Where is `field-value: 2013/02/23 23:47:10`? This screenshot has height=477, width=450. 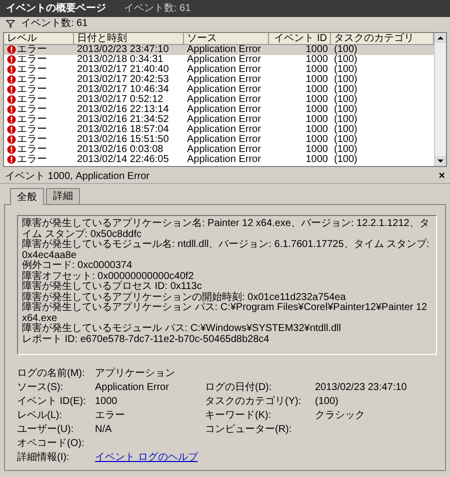
field-value: 2013/02/23 23:47:10 is located at coordinates (361, 387).